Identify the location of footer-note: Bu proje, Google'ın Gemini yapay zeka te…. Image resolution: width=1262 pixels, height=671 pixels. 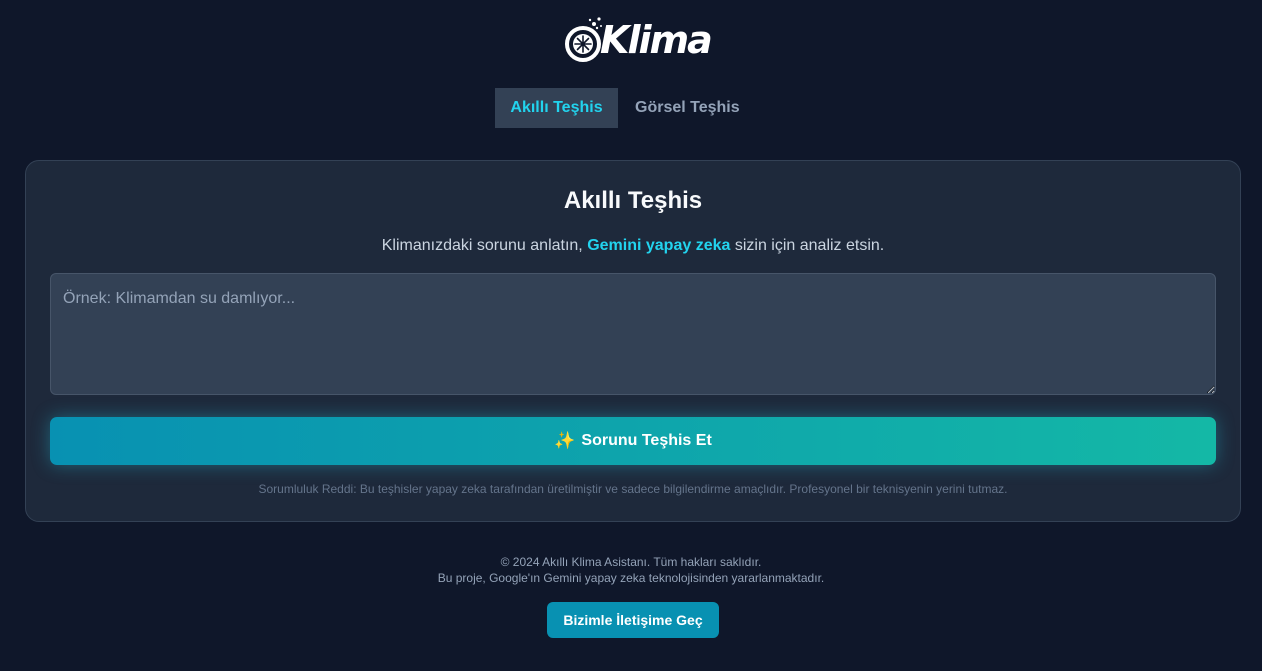
(631, 578).